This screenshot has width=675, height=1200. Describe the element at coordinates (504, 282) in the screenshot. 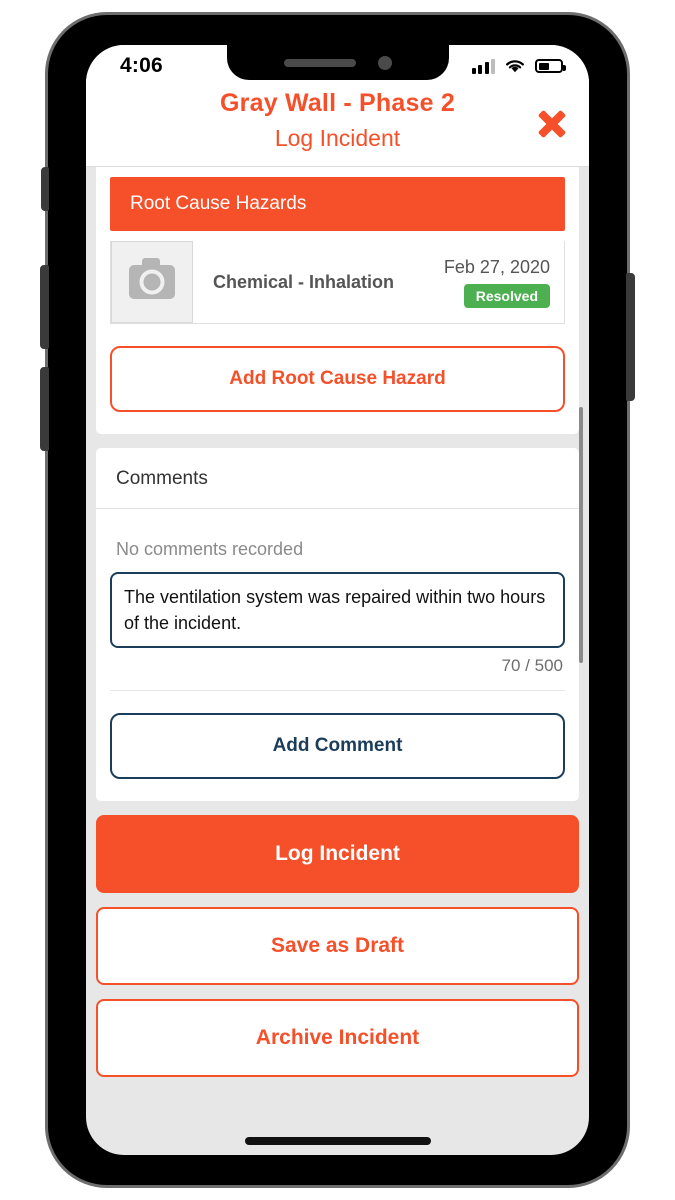

I see `hazard-meta: Feb 27, 2020 Resolved` at that location.